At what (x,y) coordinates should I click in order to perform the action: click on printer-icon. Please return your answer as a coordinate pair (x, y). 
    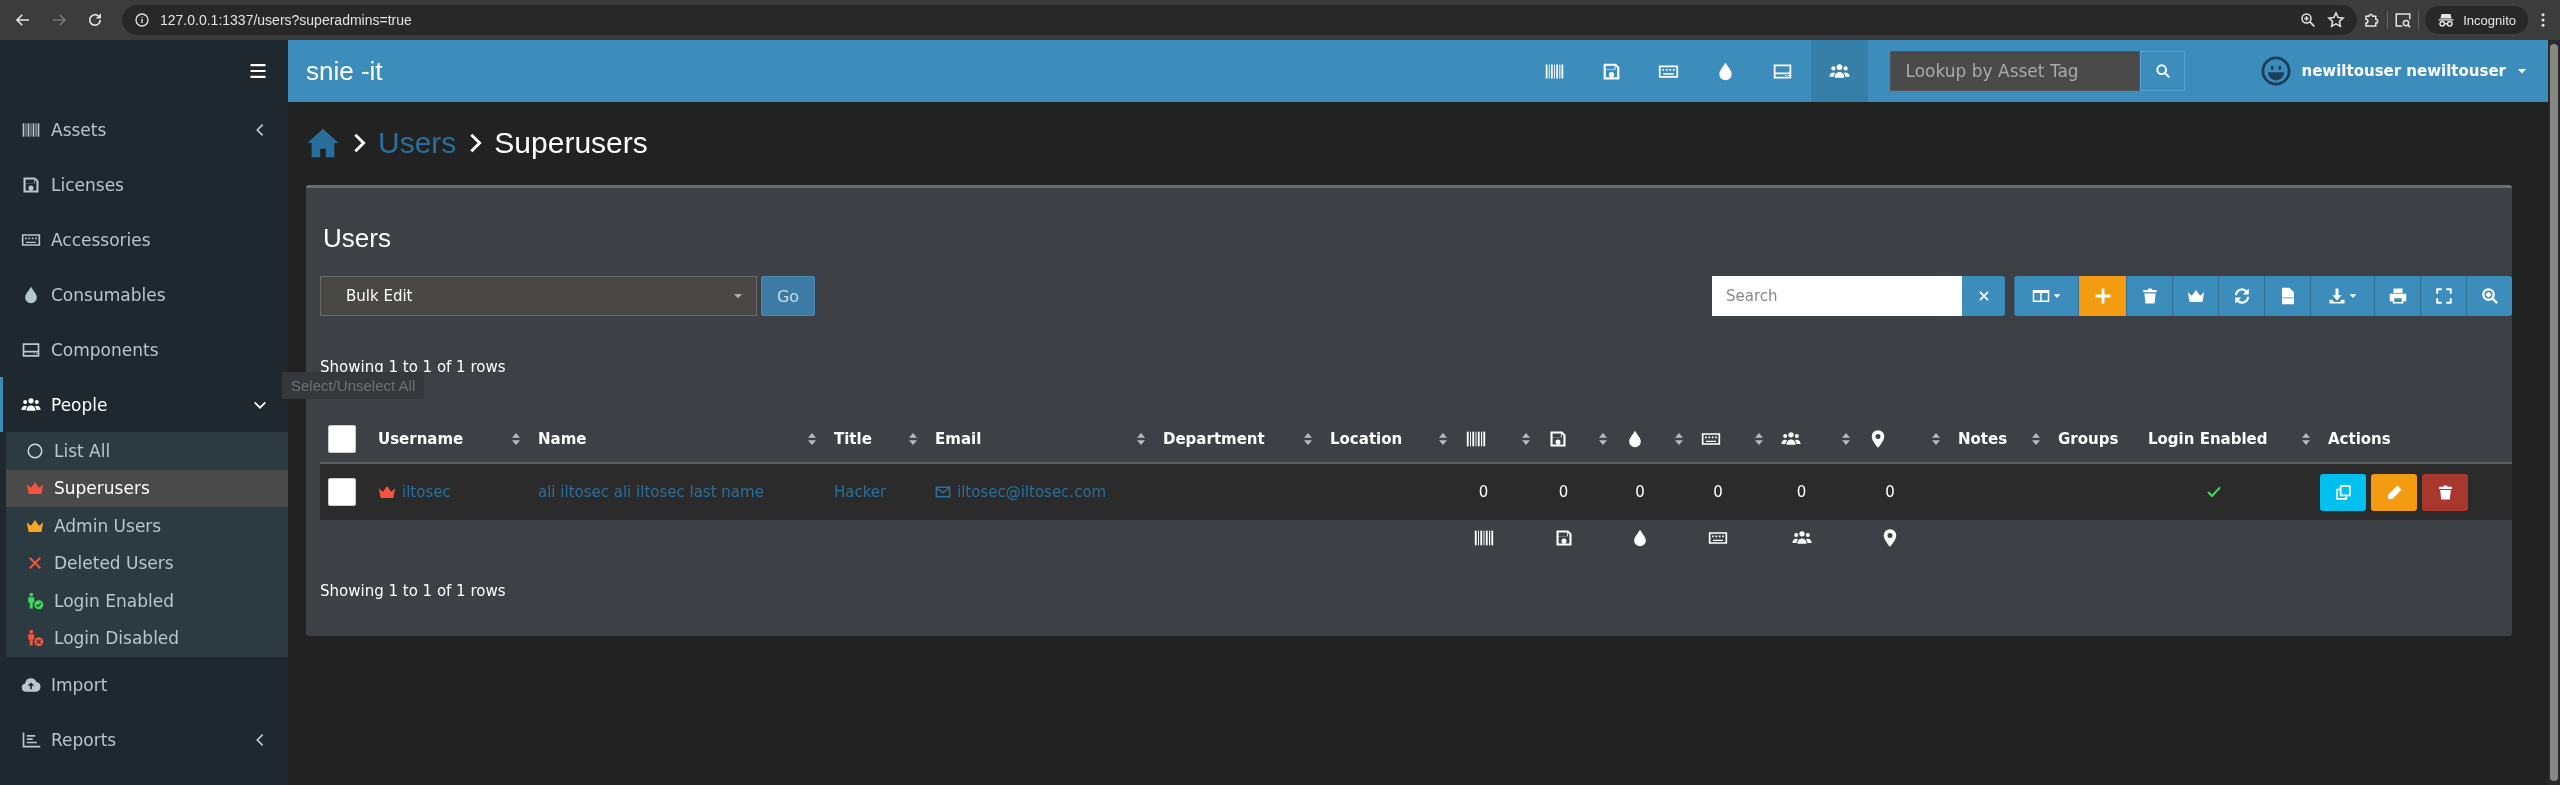
    Looking at the image, I should click on (2397, 296).